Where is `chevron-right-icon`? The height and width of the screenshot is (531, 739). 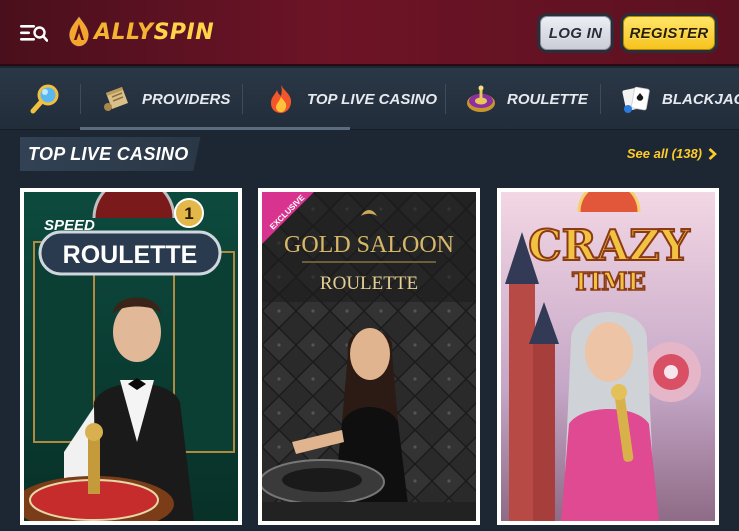 chevron-right-icon is located at coordinates (712, 153).